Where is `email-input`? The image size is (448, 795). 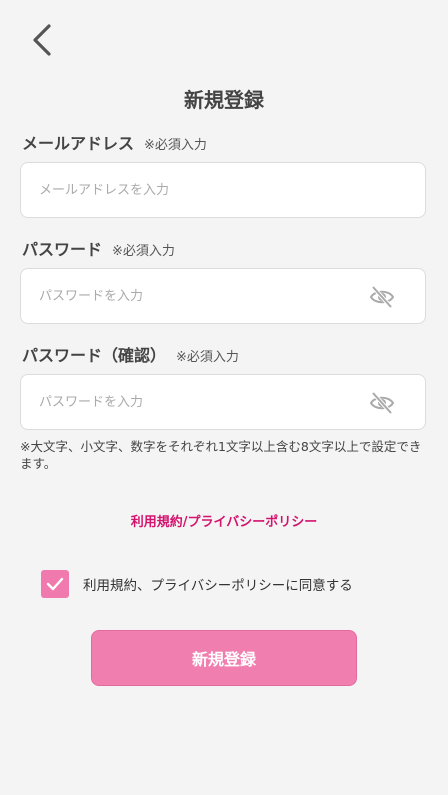 email-input is located at coordinates (199, 190).